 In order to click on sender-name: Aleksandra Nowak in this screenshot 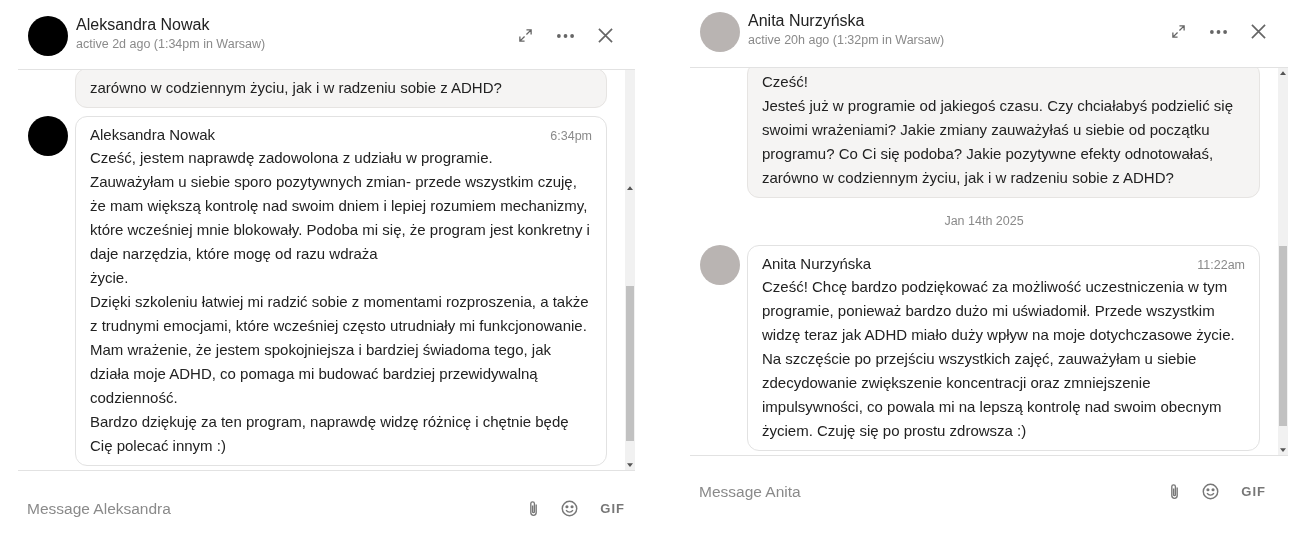, I will do `click(153, 135)`.